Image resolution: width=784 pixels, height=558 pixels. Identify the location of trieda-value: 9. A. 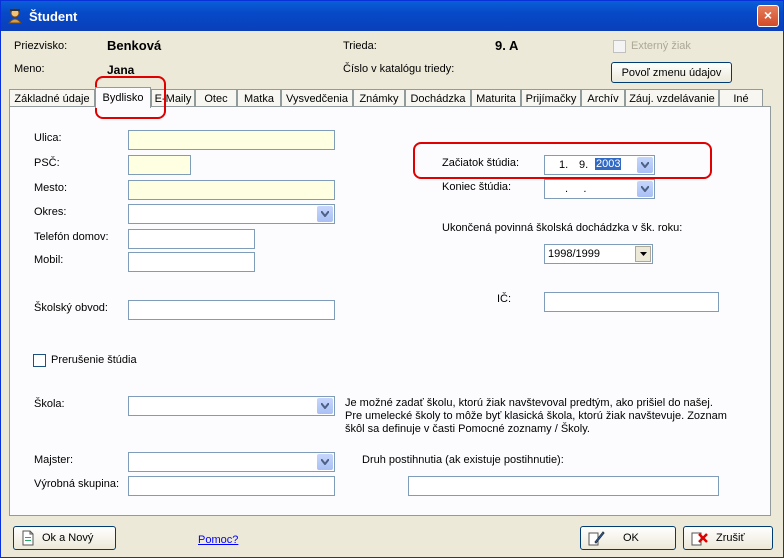
(507, 45).